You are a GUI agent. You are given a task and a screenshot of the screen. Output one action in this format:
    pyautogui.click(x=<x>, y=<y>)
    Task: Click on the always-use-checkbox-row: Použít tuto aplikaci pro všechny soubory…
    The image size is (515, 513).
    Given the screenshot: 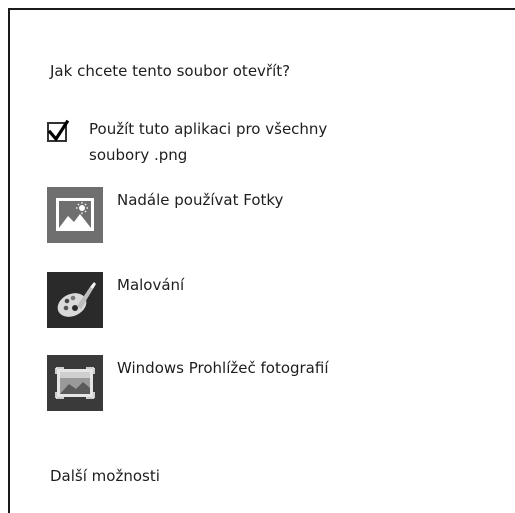 What is the action you would take?
    pyautogui.click(x=218, y=142)
    